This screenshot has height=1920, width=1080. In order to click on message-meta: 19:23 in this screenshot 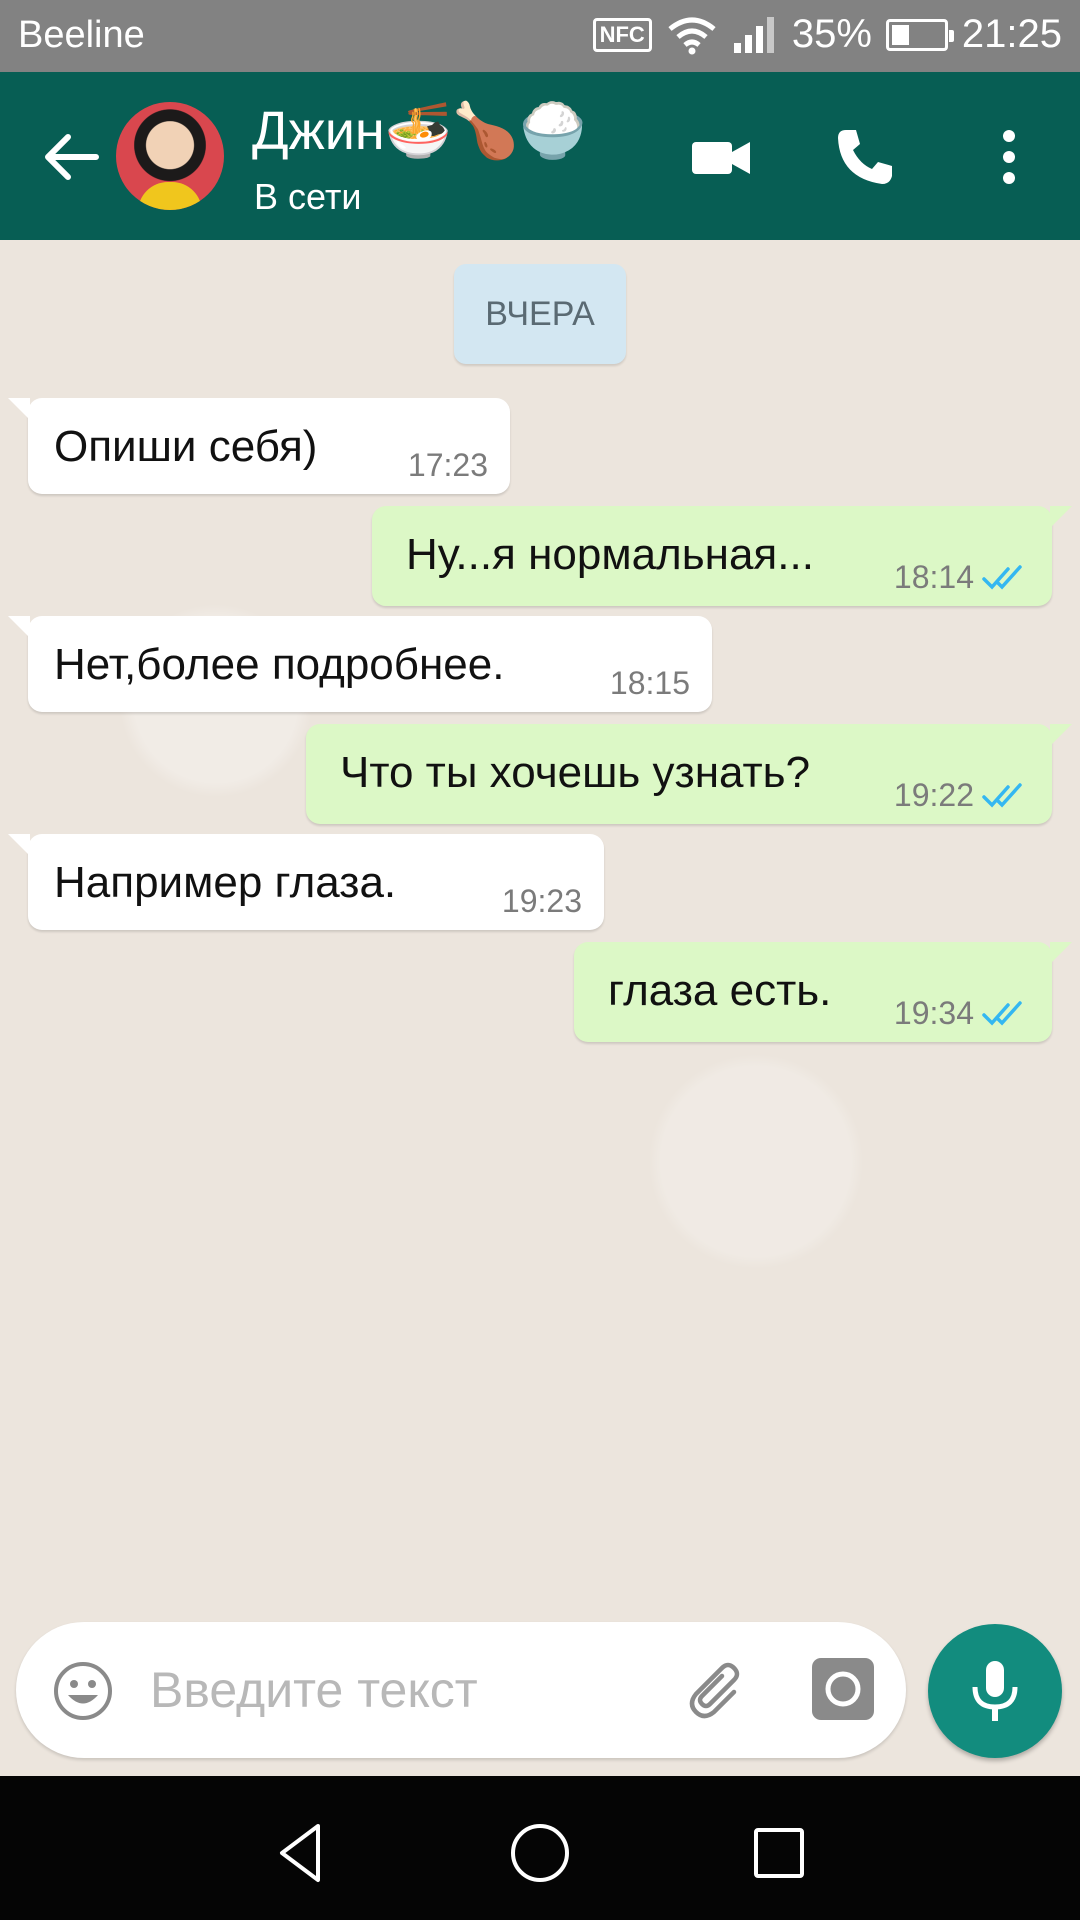, I will do `click(542, 901)`.